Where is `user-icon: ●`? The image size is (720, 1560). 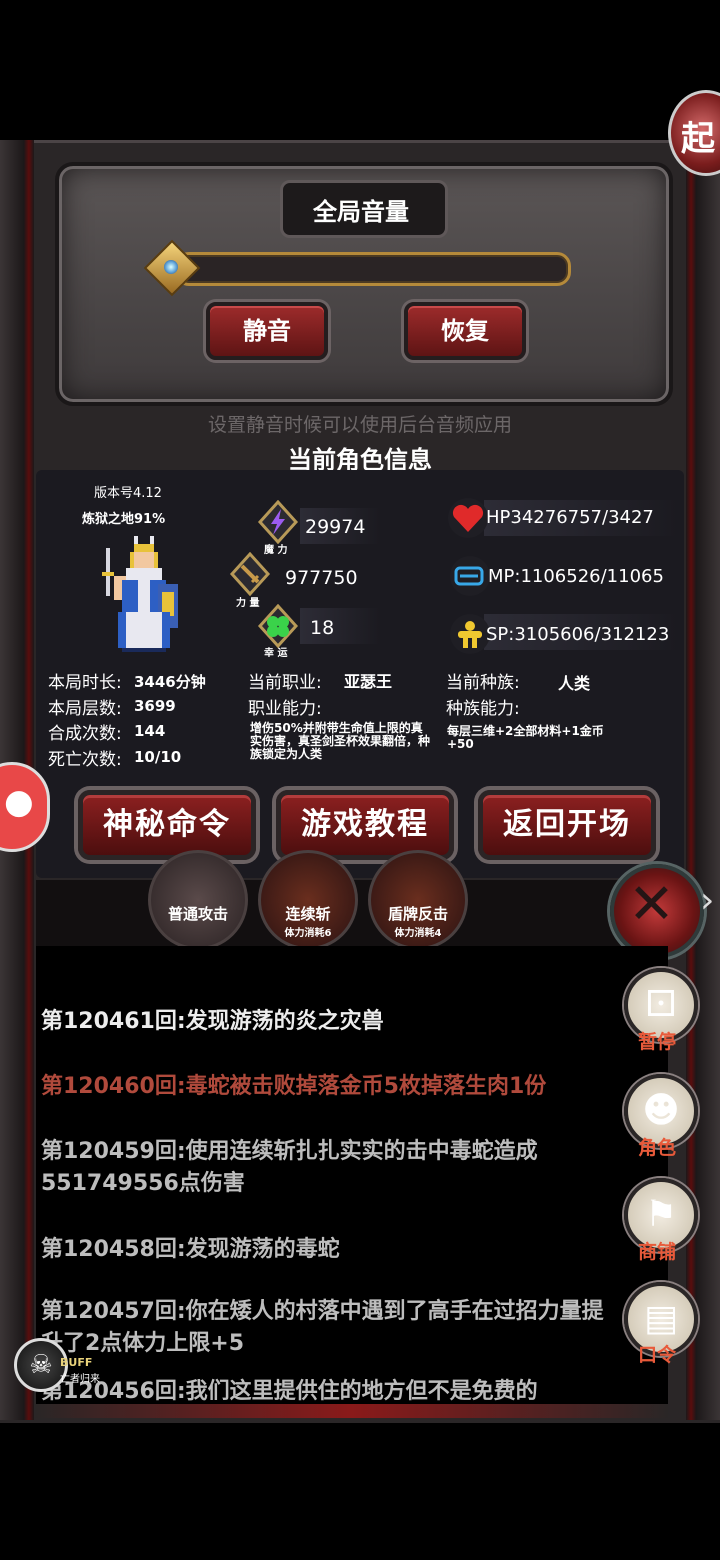
user-icon: ● is located at coordinates (19, 802).